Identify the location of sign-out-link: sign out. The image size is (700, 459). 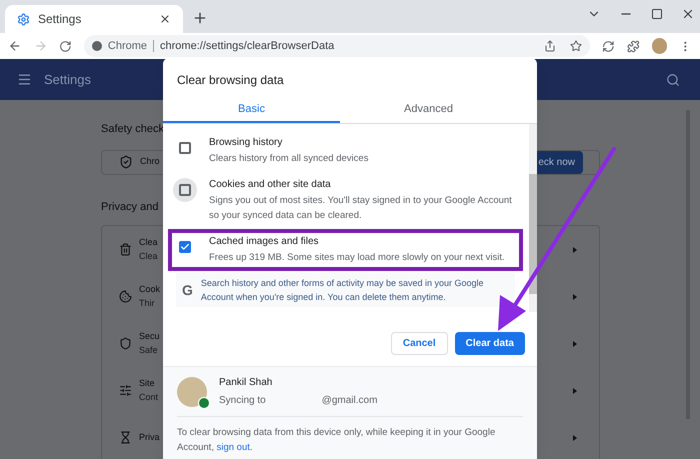
(233, 447).